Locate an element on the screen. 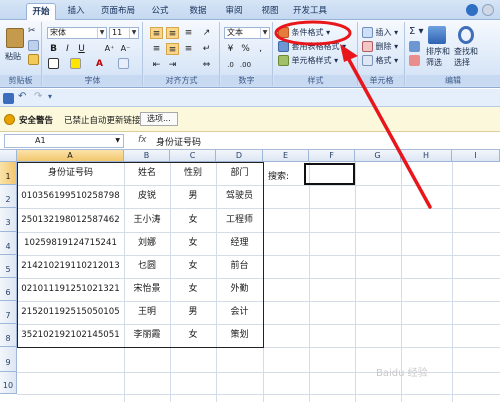 The height and width of the screenshot is (402, 500). search-input-cell is located at coordinates (329, 174).